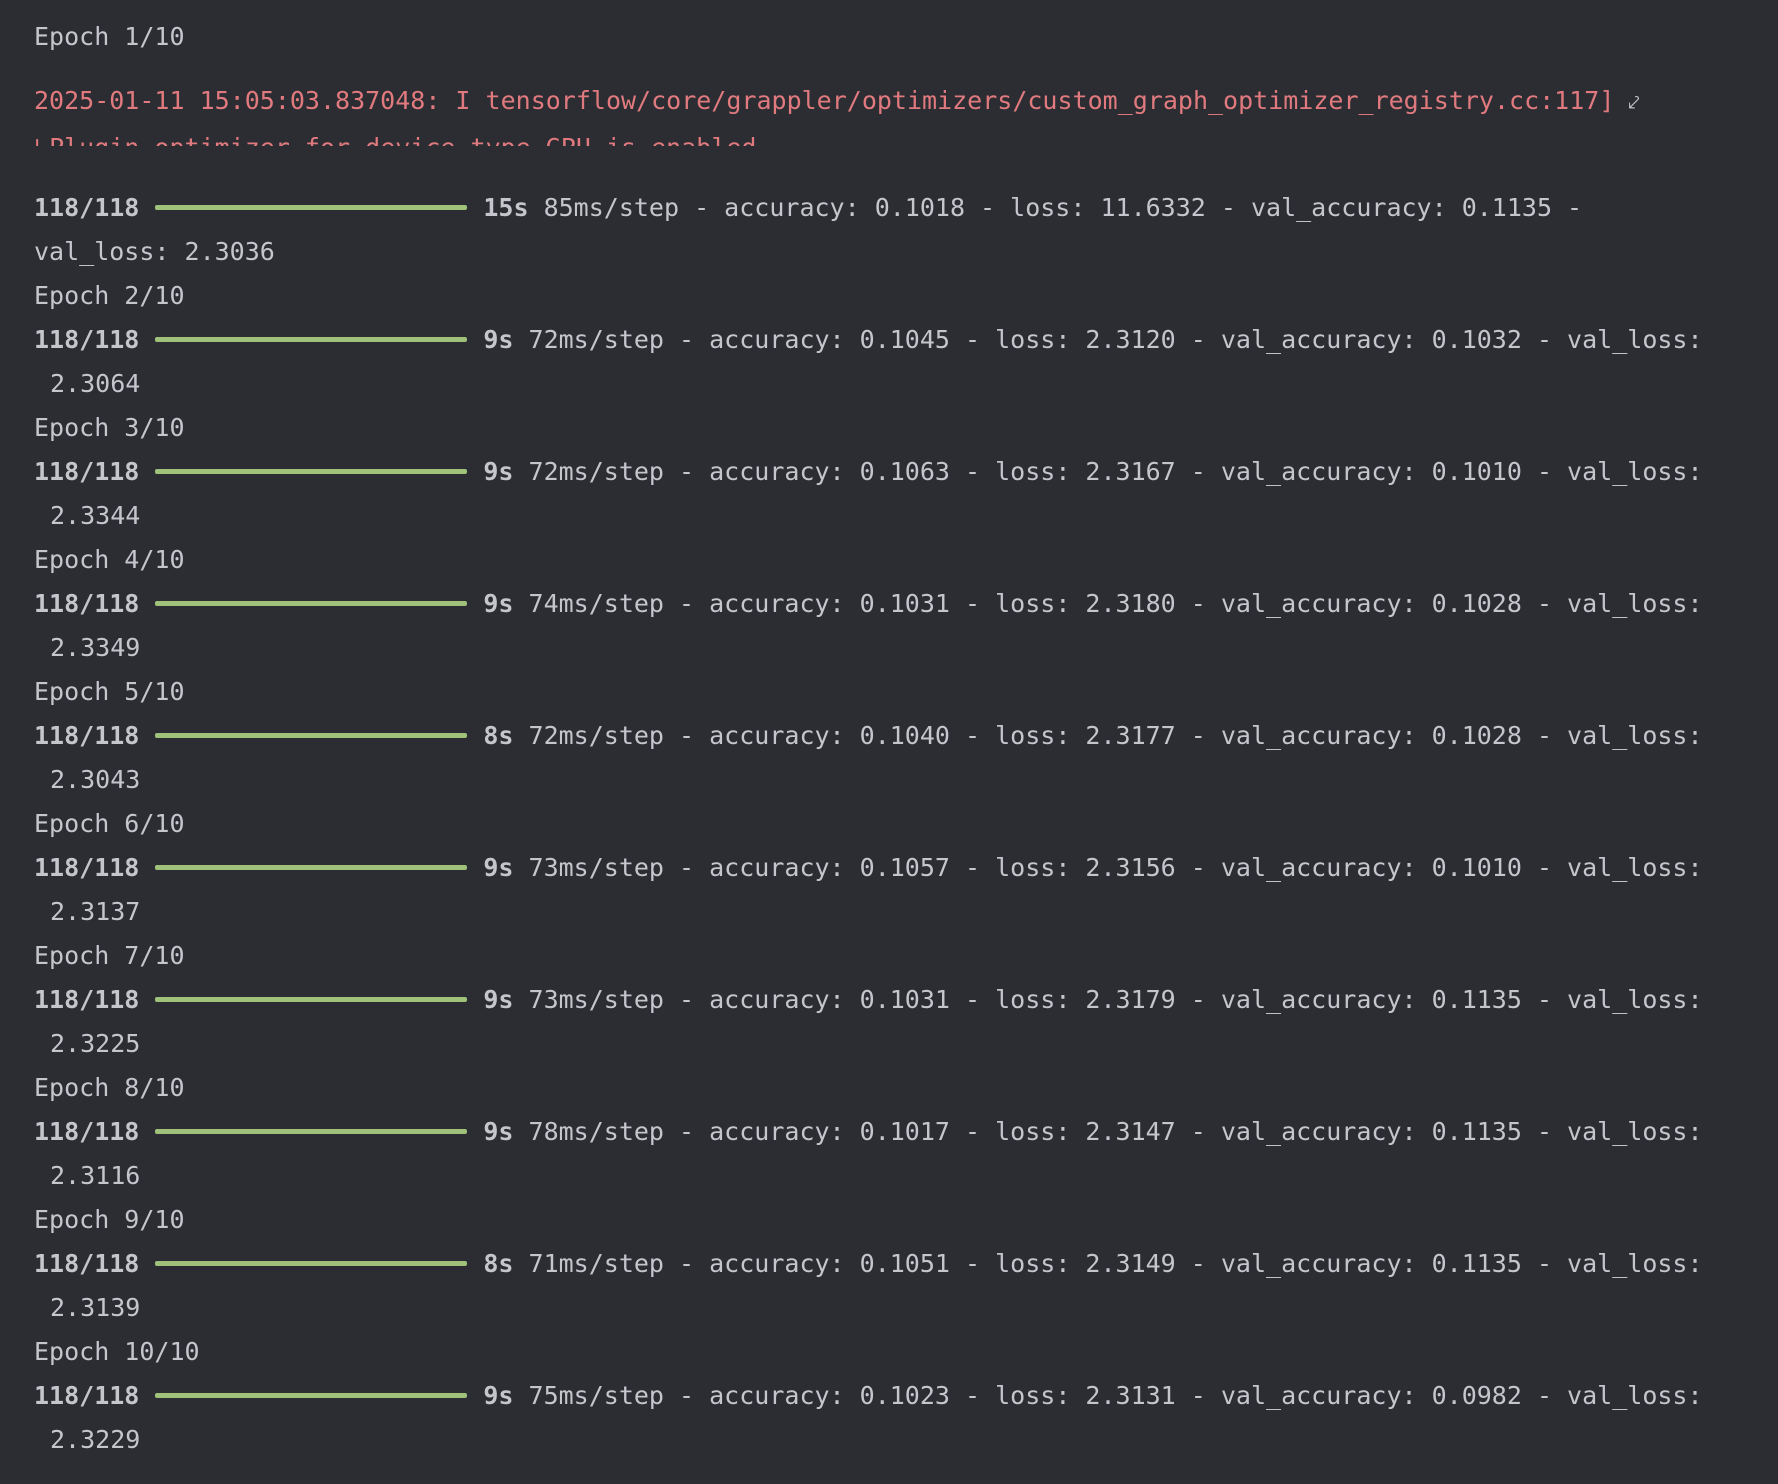 The image size is (1778, 1484). Describe the element at coordinates (95, 779) in the screenshot. I see `metrics-continuation: 2.3043` at that location.